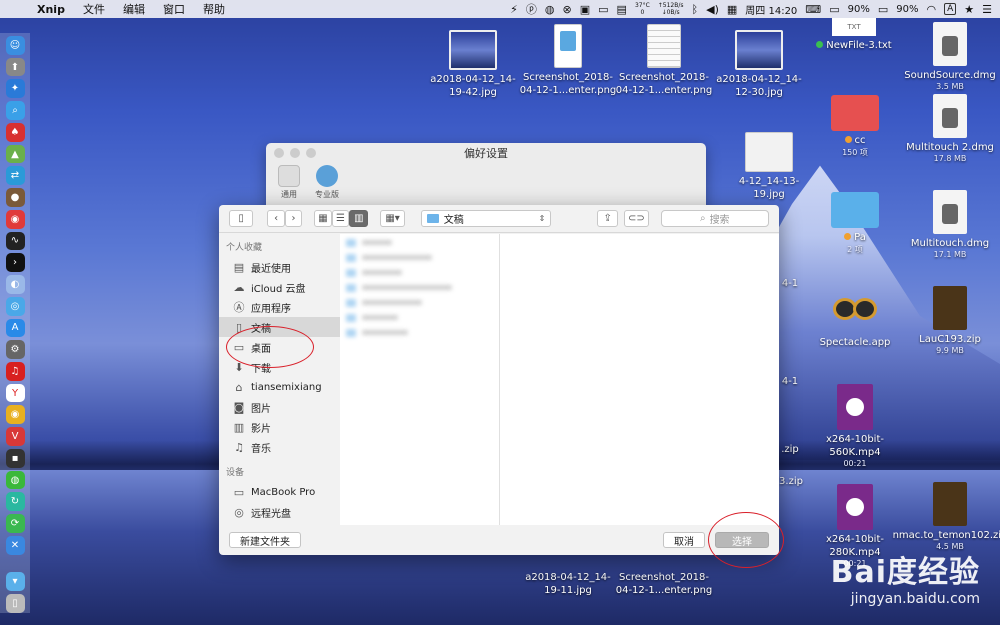  I want to click on battery-percent-2: 90%, so click(907, 9).